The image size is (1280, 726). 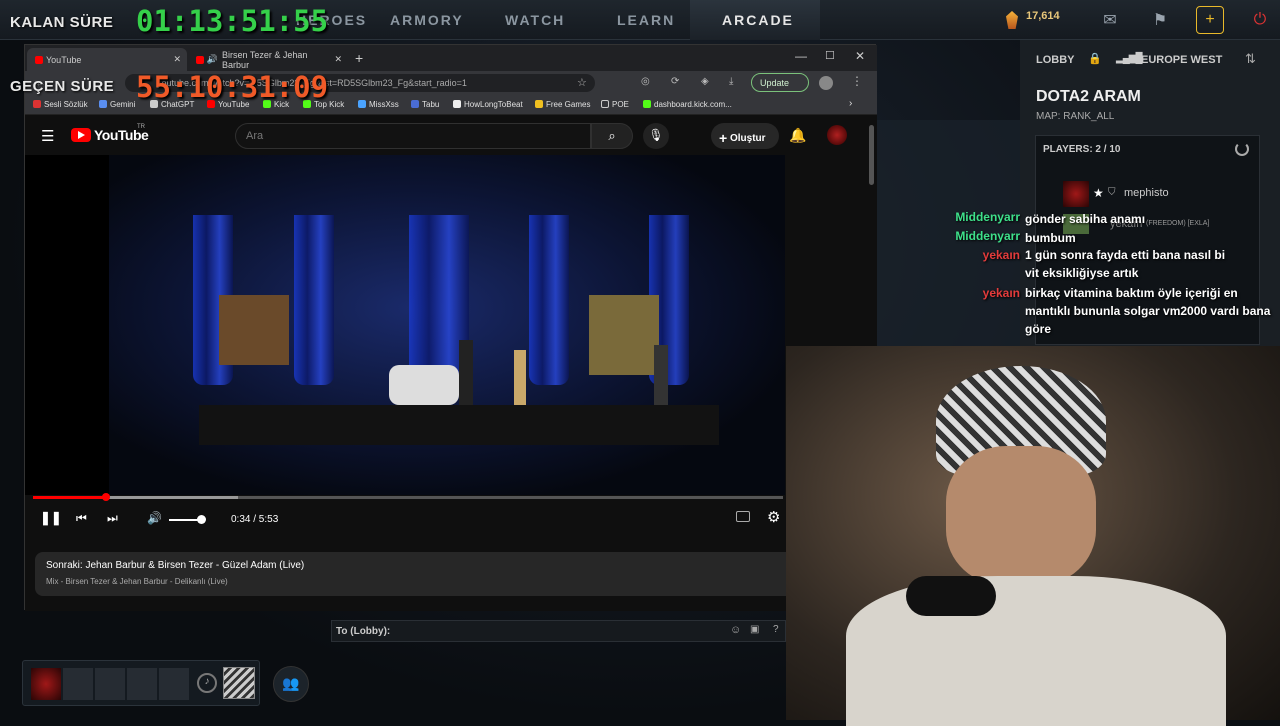 I want to click on bookmark-howlongtobeat: HowLongToBeat, so click(x=488, y=104).